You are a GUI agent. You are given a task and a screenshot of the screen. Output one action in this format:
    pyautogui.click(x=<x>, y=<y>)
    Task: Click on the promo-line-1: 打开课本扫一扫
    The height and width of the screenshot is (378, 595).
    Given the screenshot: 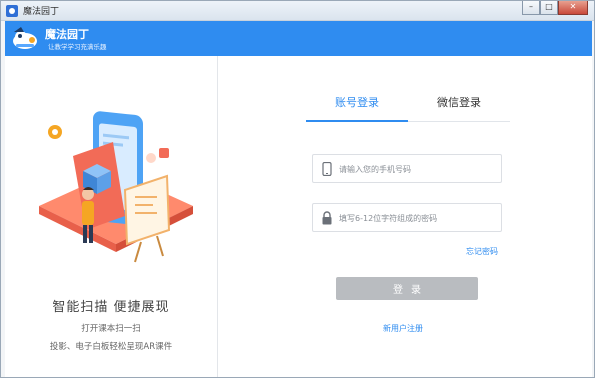 What is the action you would take?
    pyautogui.click(x=111, y=329)
    